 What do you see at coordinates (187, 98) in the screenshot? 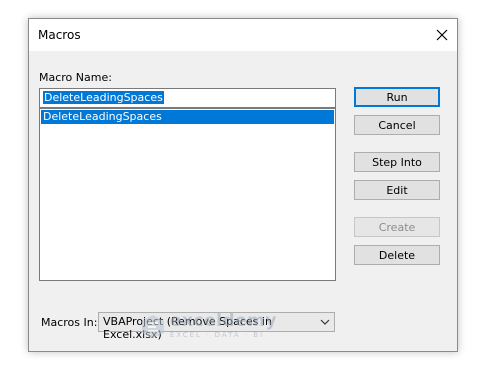
I see `macro-name-input: DeleteLeadingSpaces` at bounding box center [187, 98].